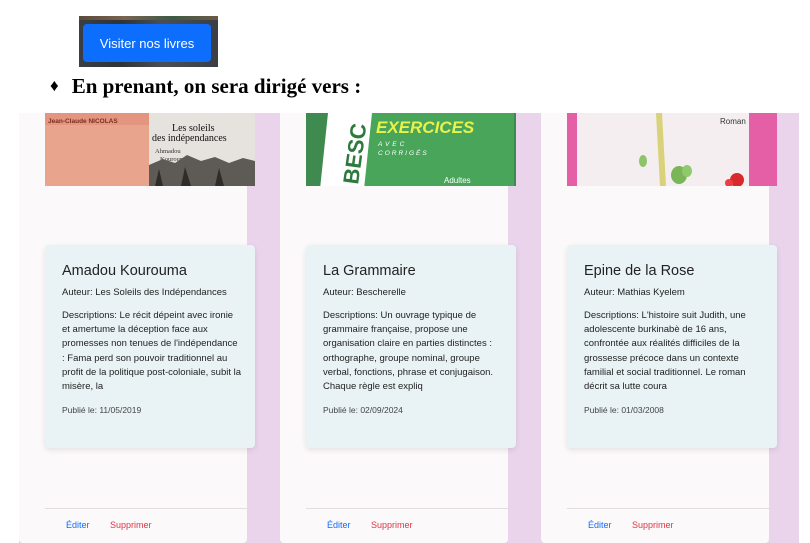 This screenshot has height=543, width=810. I want to click on book-title: Epine de la Rose, so click(639, 271).